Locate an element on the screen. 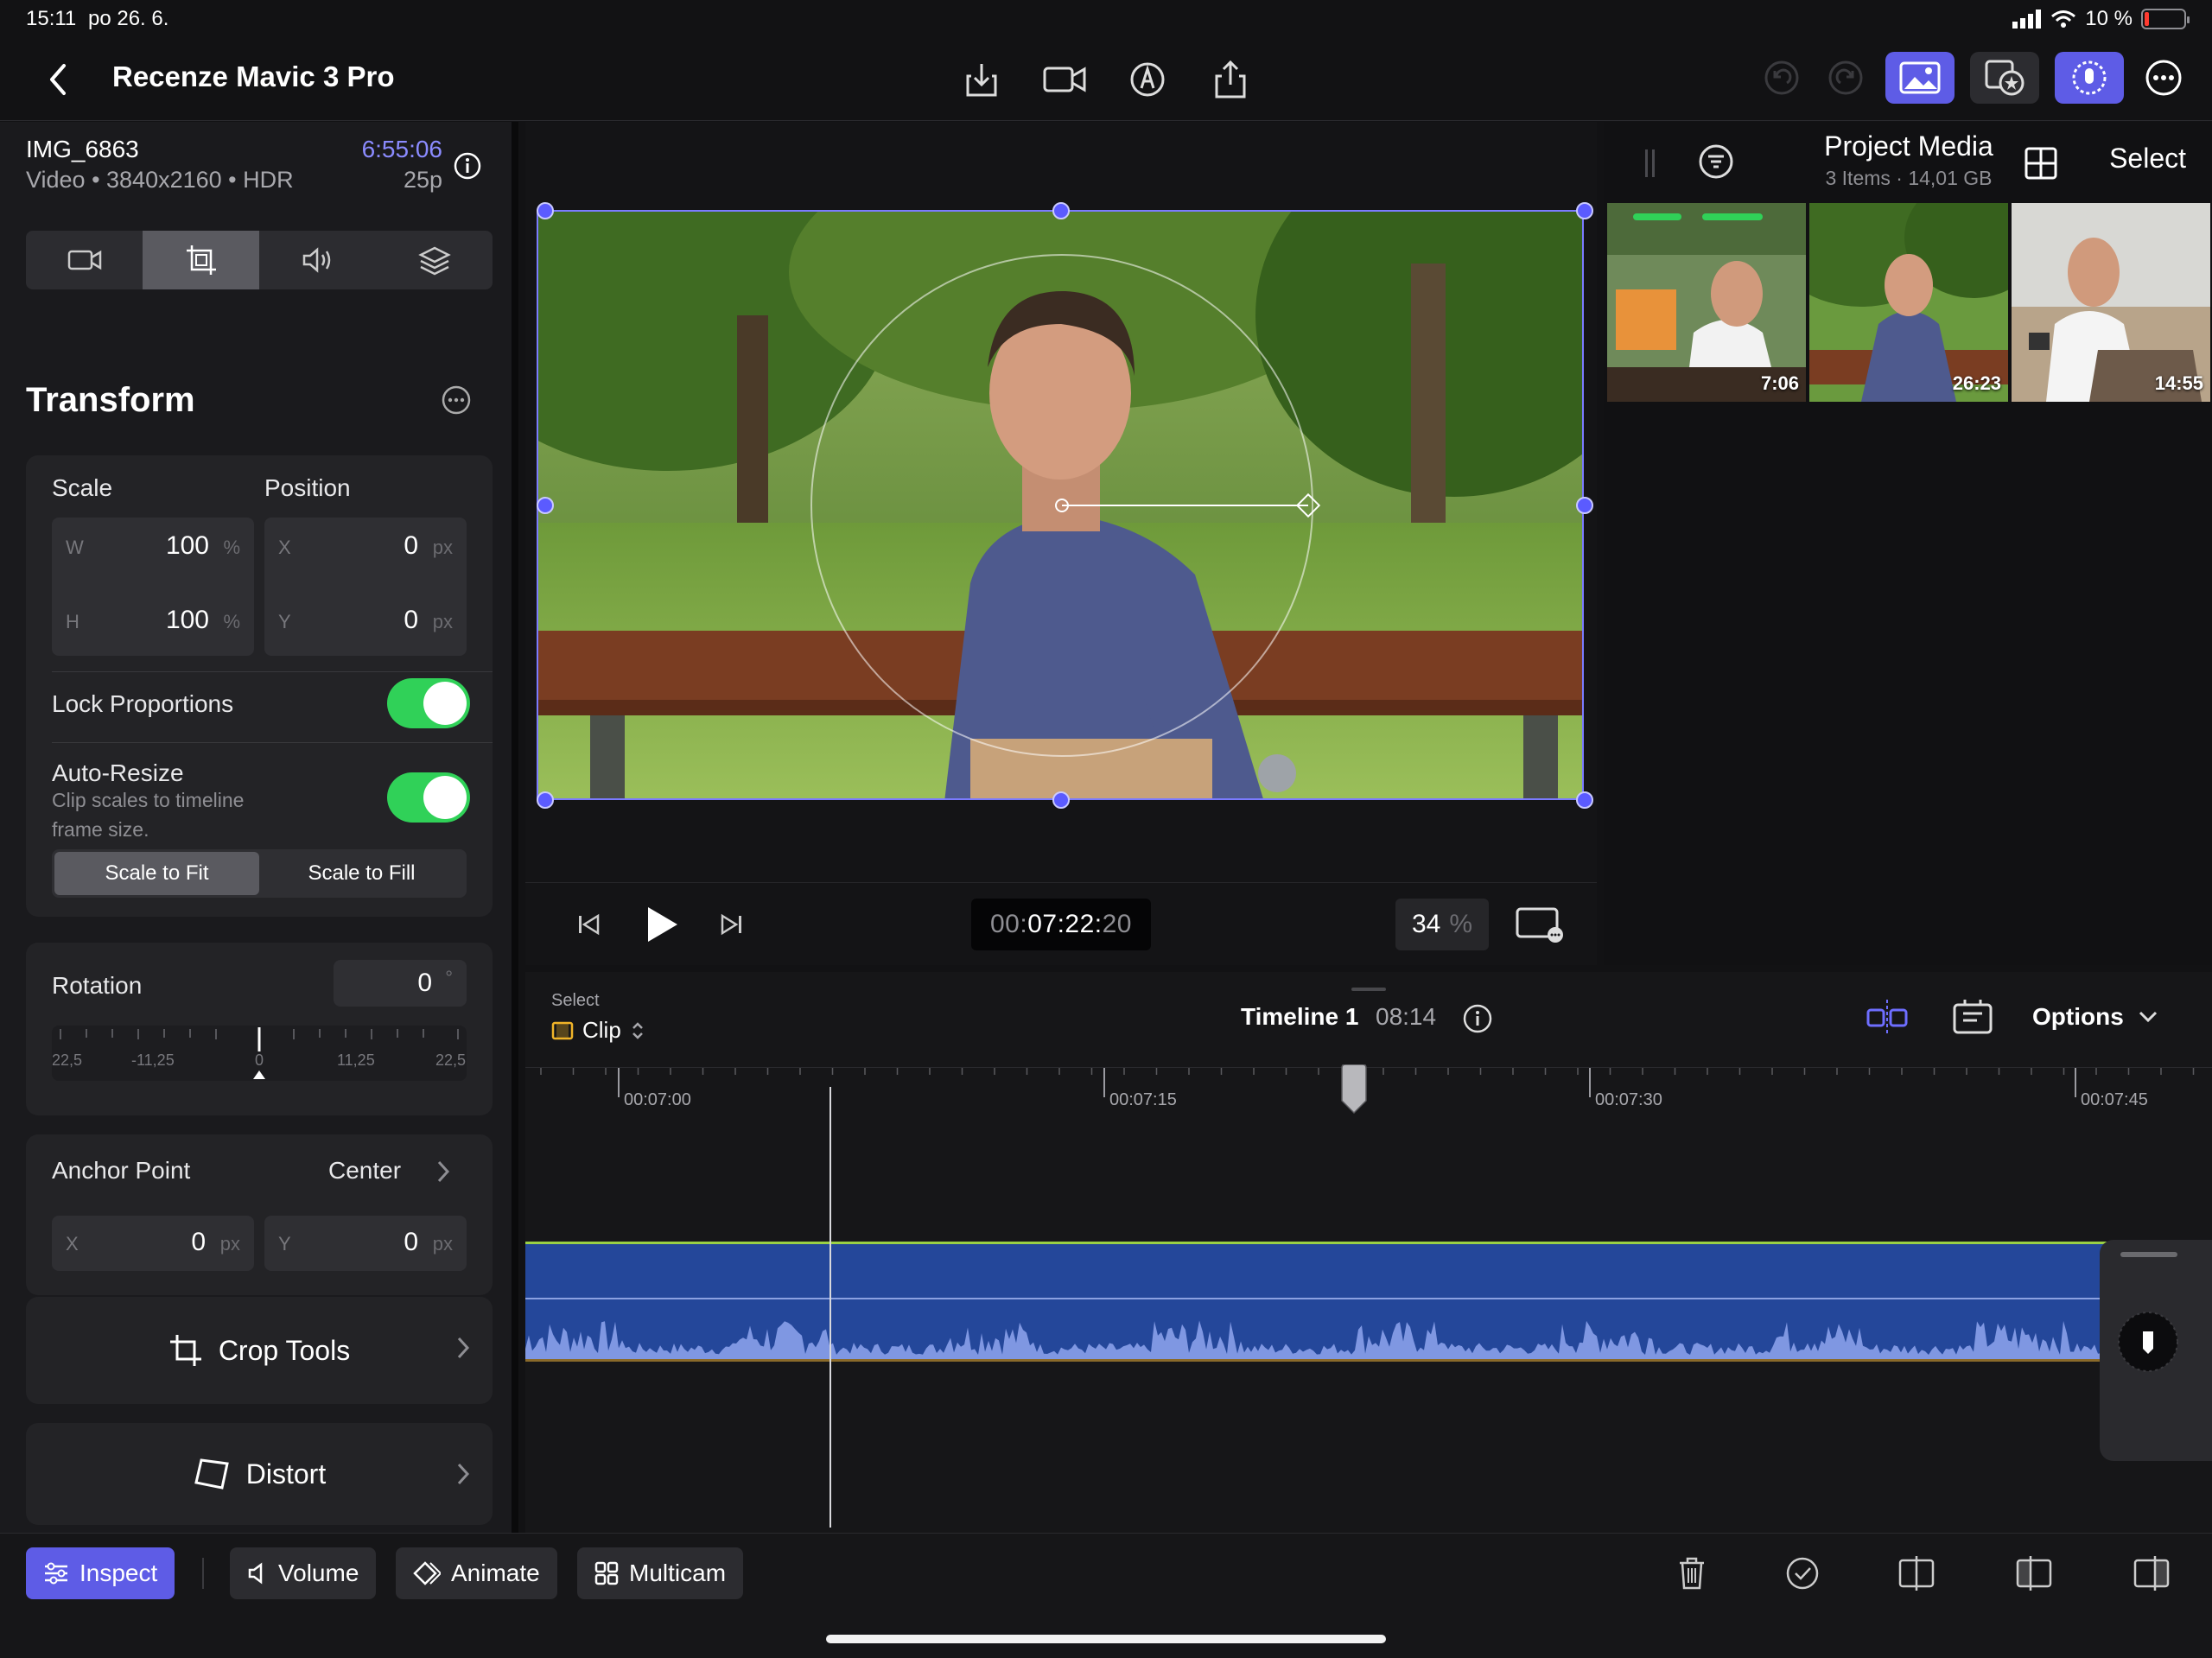 Image resolution: width=2212 pixels, height=1658 pixels. ruler-label: 00:07:30 is located at coordinates (1628, 1099).